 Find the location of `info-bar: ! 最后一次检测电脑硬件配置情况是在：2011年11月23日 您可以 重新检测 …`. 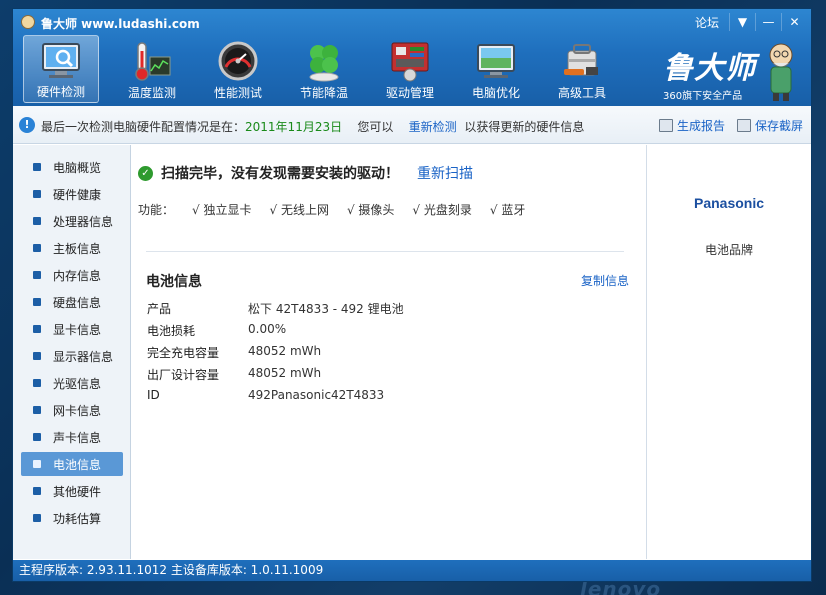

info-bar: ! 最后一次检测电脑硬件配置情况是在：2011年11月23日 您可以 重新检测 … is located at coordinates (412, 125).